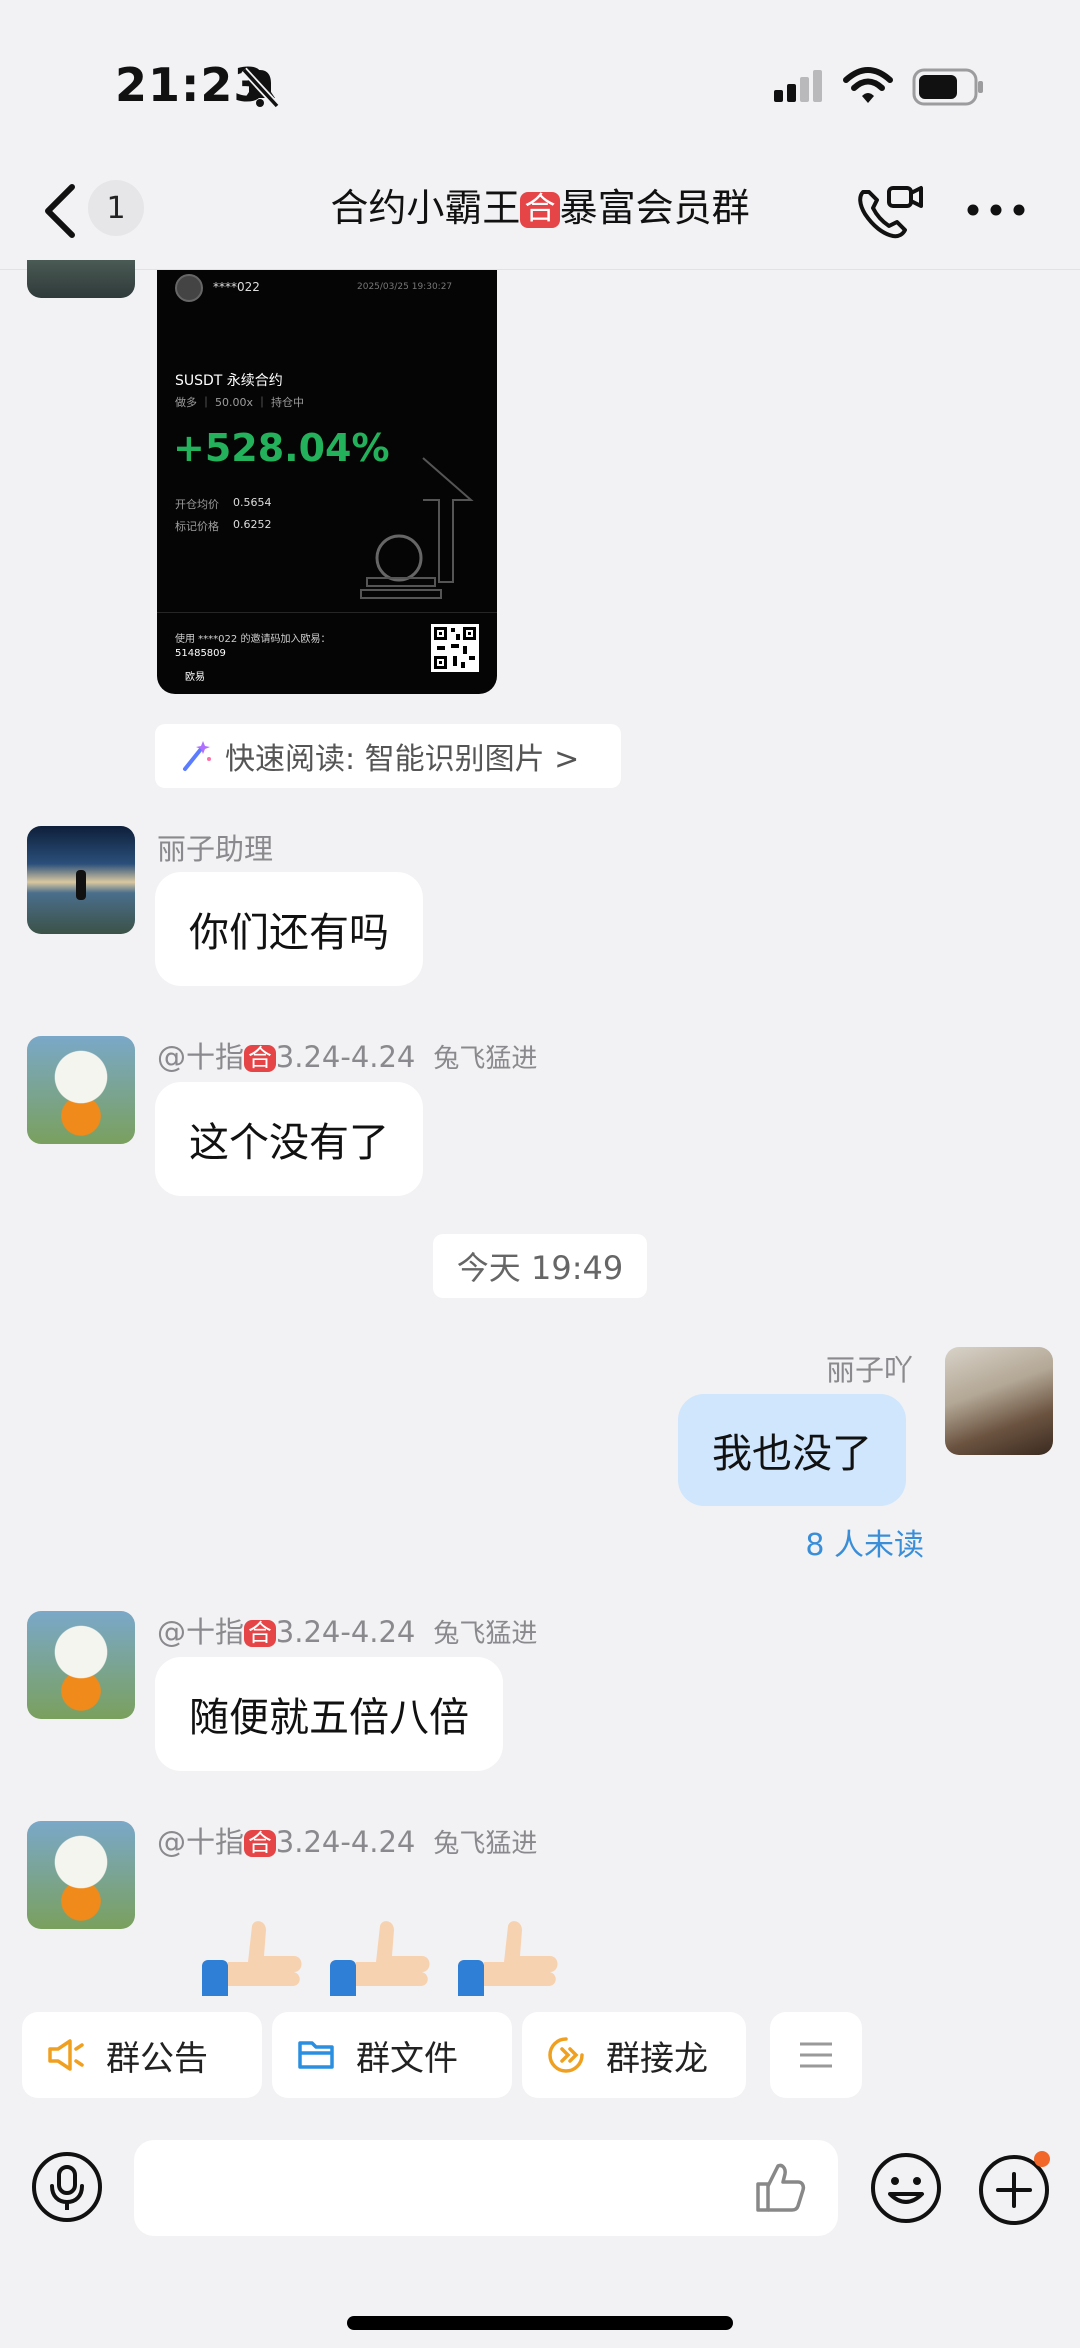 The width and height of the screenshot is (1080, 2348). I want to click on bell-slash-icon, so click(260, 88).